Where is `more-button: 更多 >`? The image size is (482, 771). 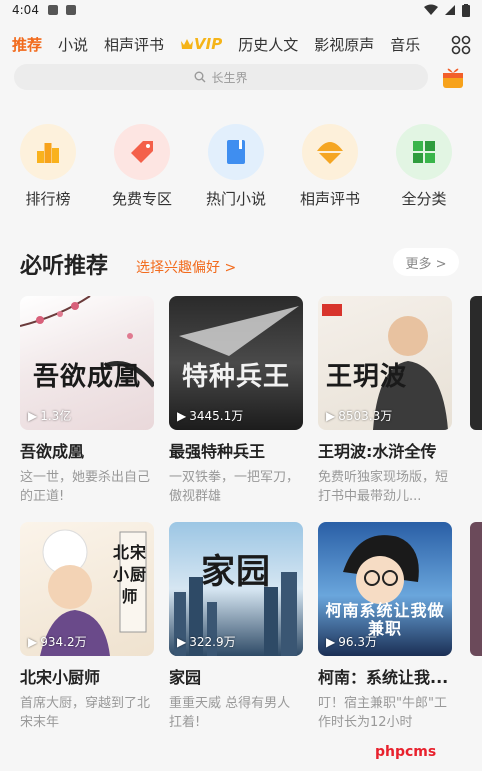 more-button: 更多 > is located at coordinates (426, 262).